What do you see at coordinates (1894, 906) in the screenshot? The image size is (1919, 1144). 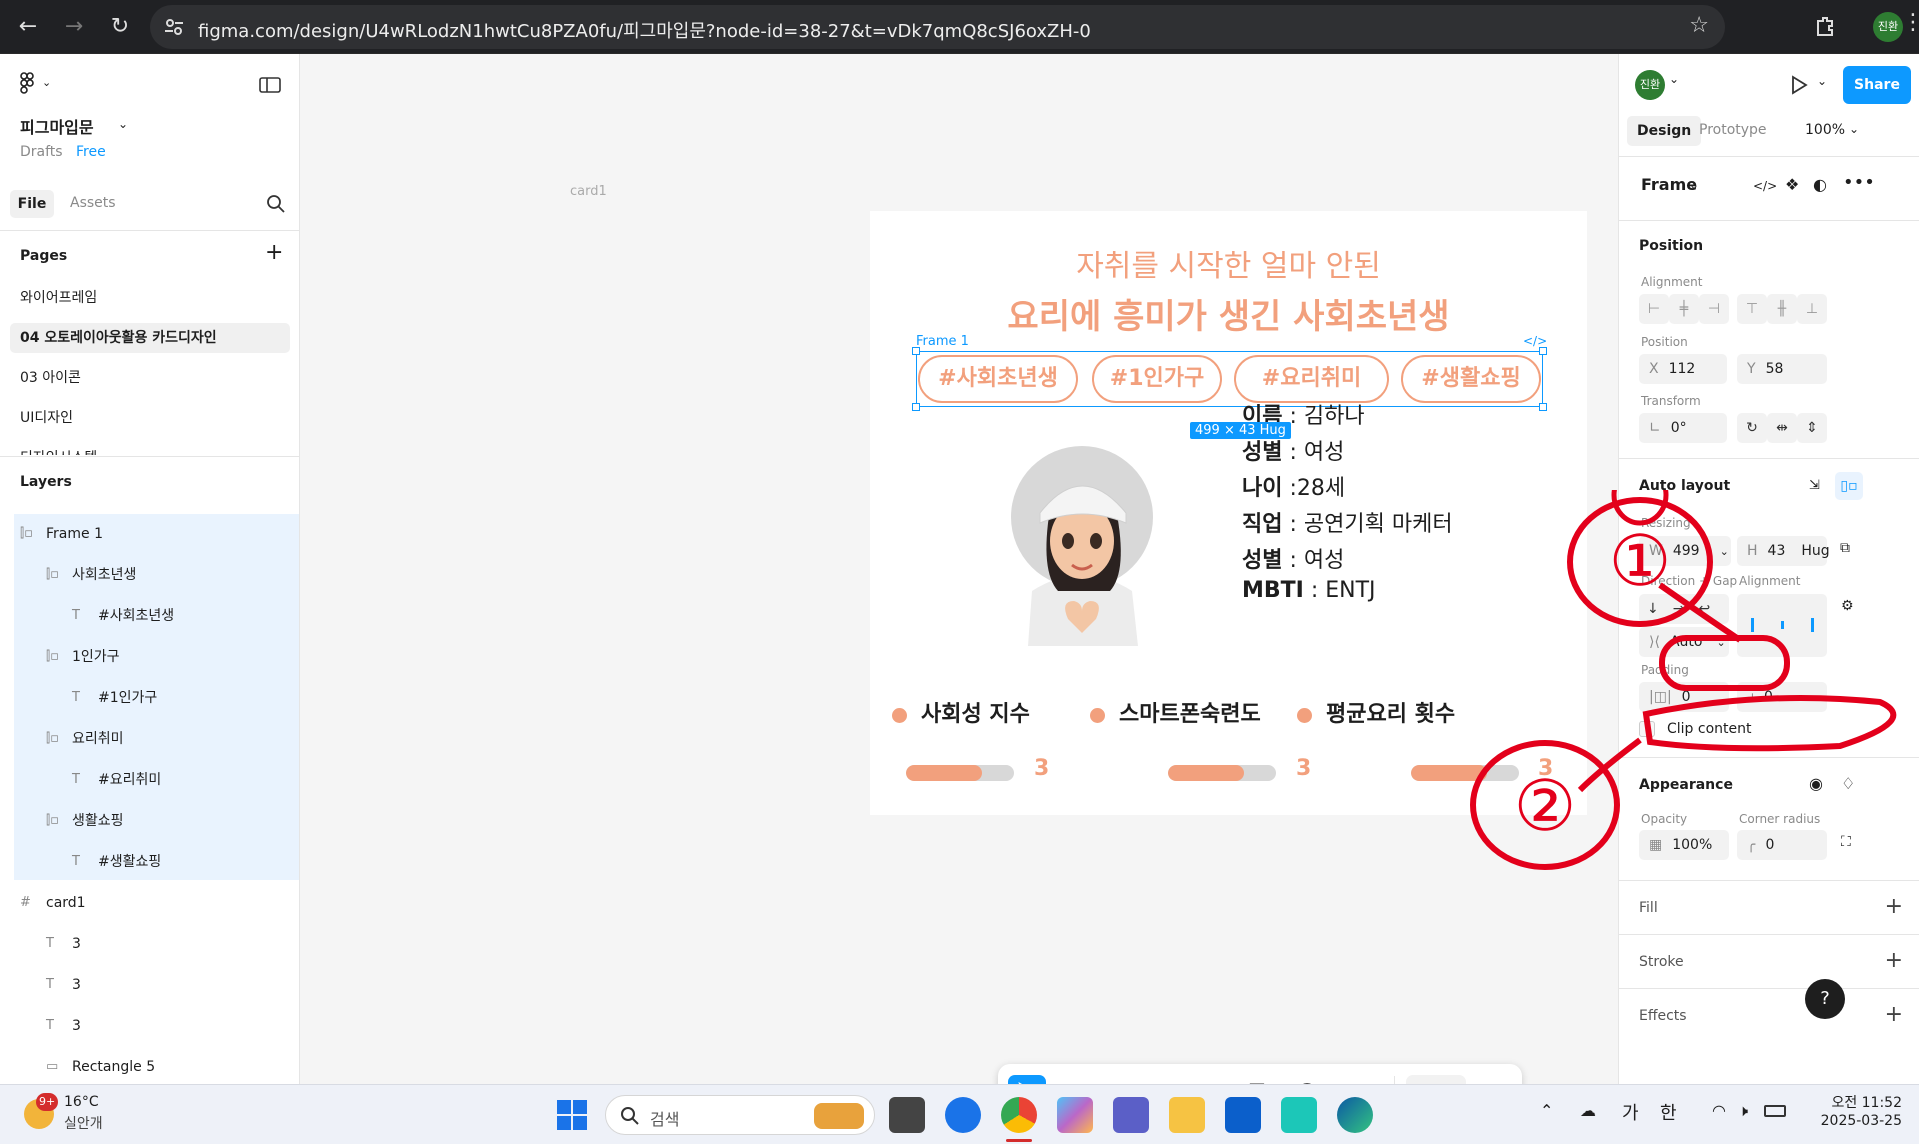 I see `add-fill-icon: +` at bounding box center [1894, 906].